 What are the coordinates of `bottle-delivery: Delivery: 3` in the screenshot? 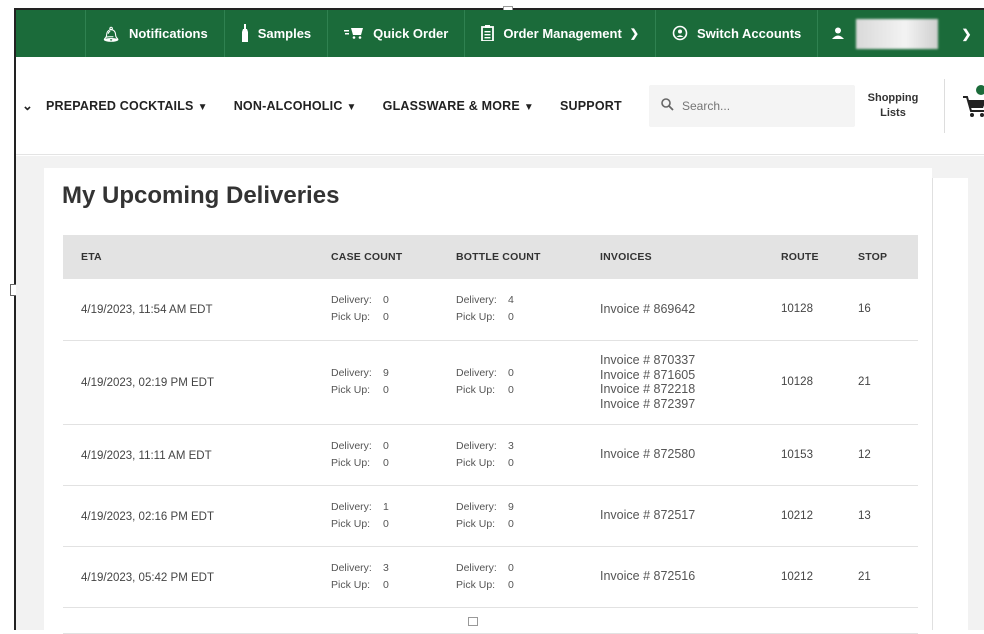 It's located at (528, 446).